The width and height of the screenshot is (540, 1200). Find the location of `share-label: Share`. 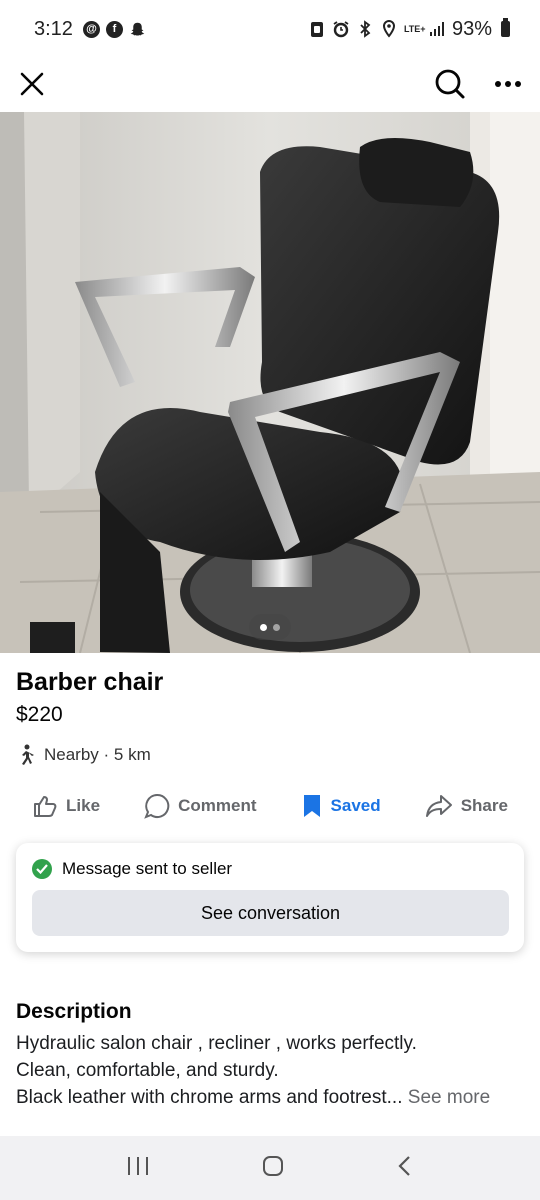

share-label: Share is located at coordinates (484, 805).